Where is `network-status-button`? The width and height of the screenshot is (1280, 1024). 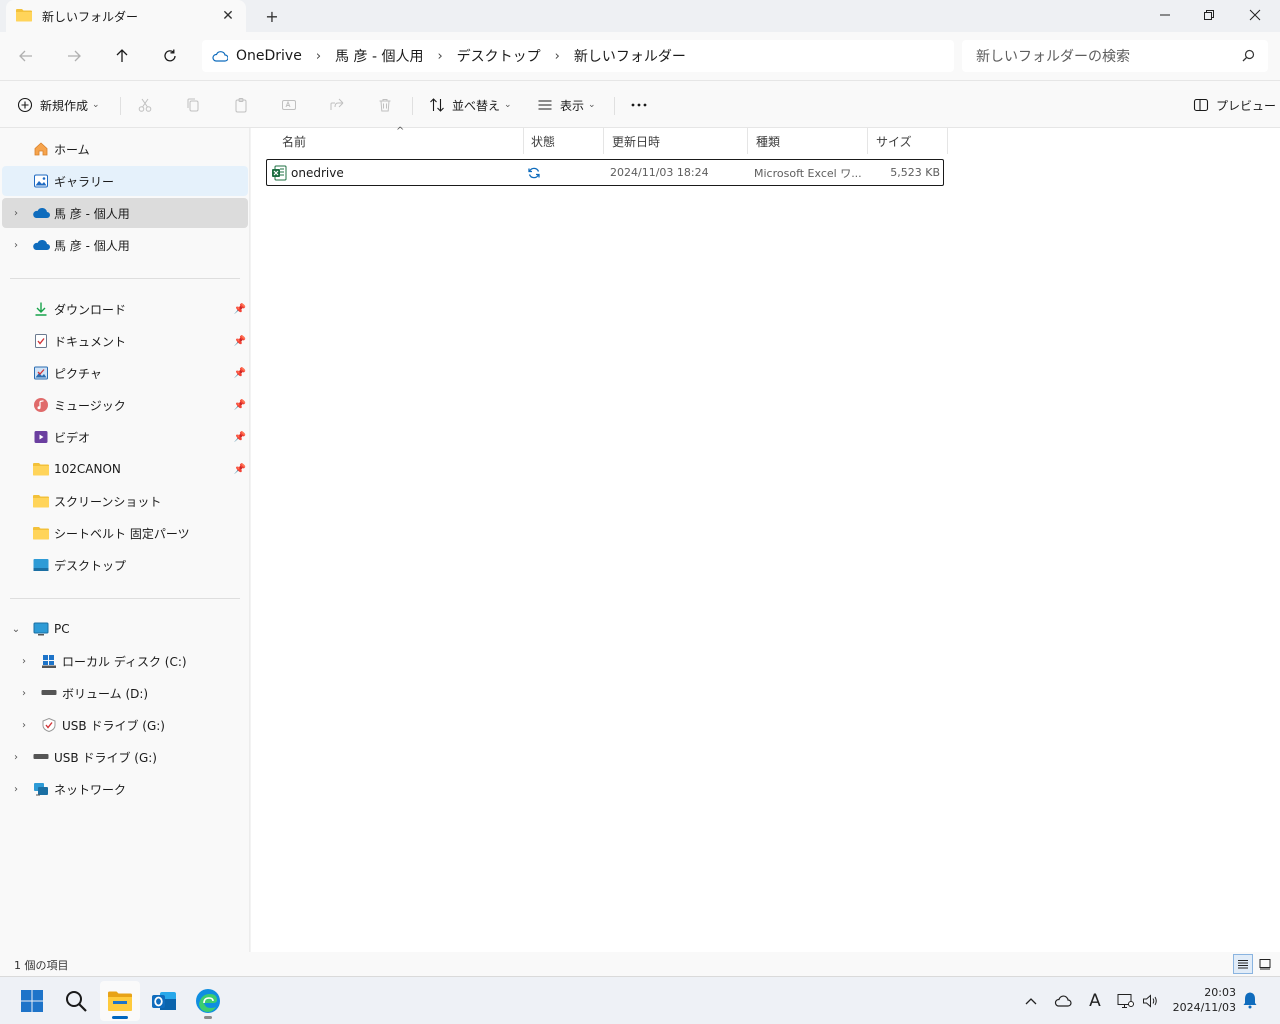
network-status-button is located at coordinates (1125, 1001).